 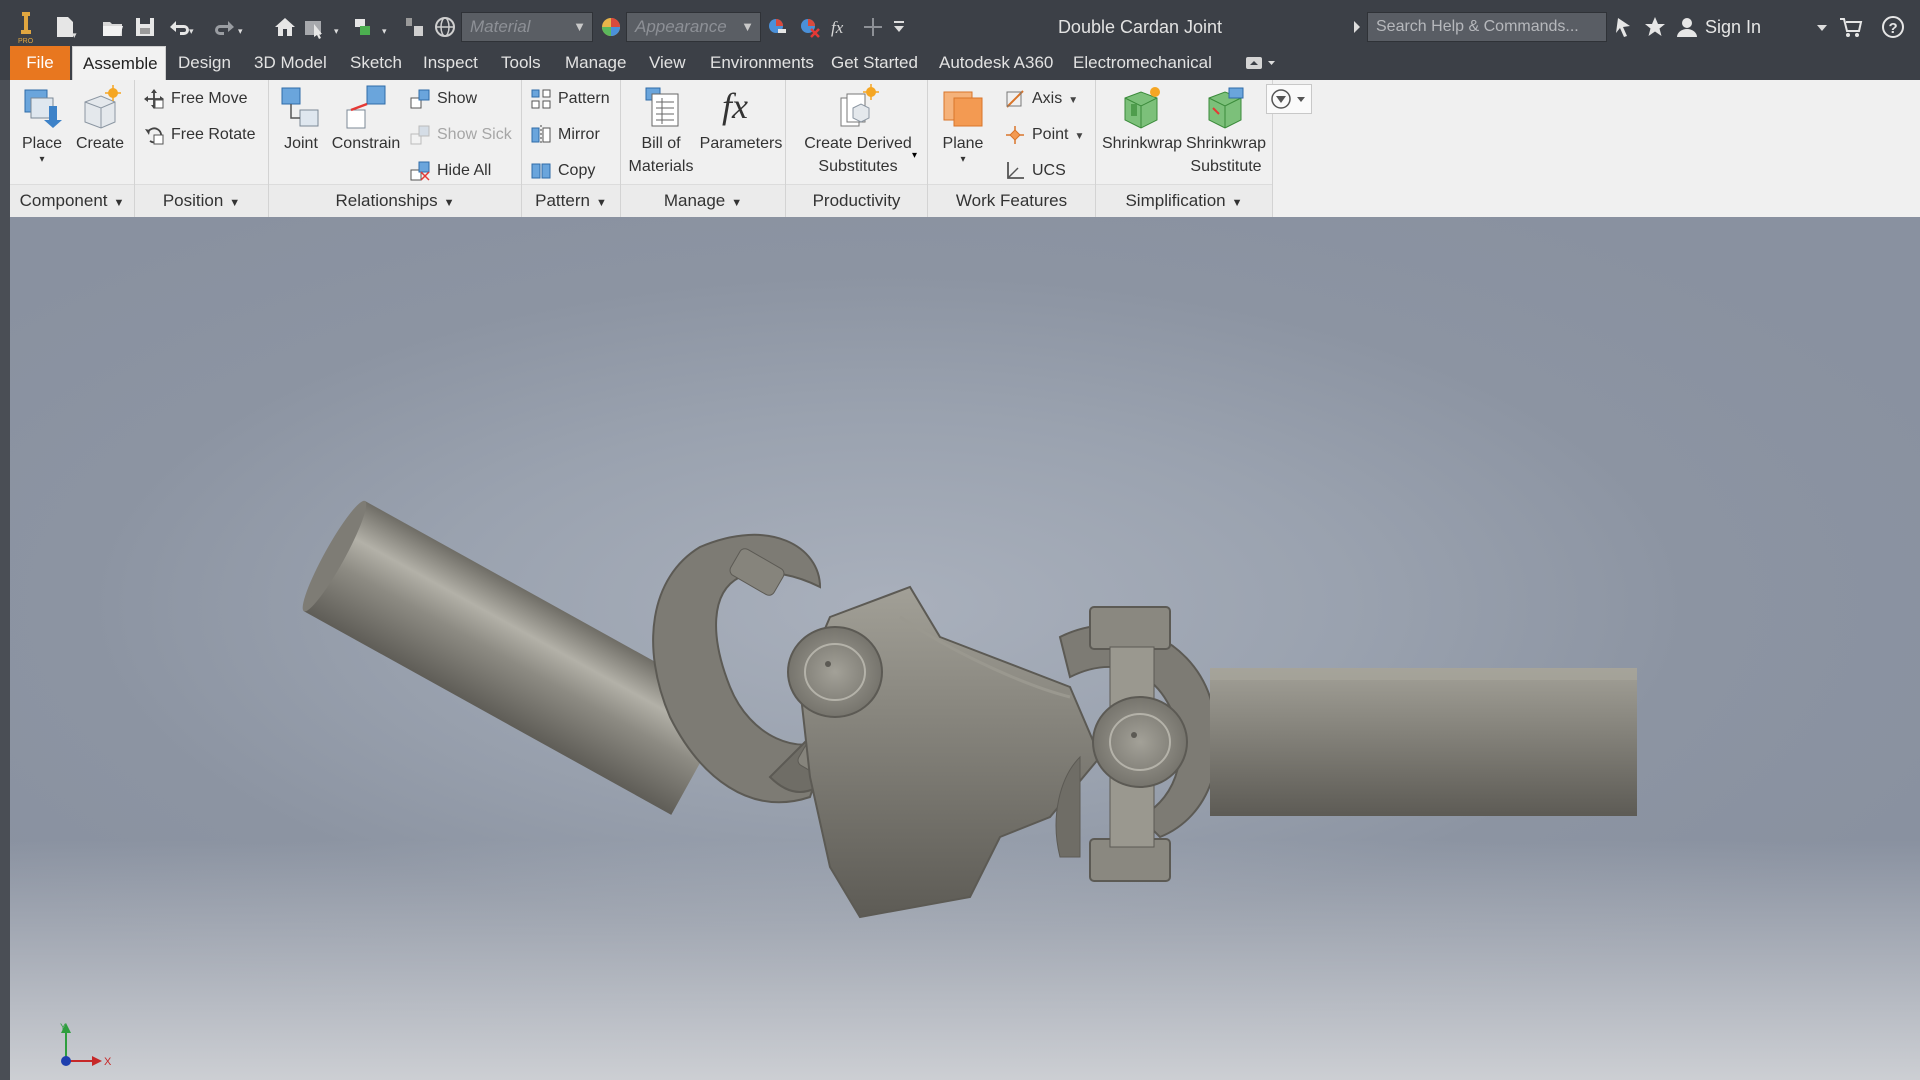 What do you see at coordinates (963, 124) in the screenshot?
I see `plane-button: Plane ▾` at bounding box center [963, 124].